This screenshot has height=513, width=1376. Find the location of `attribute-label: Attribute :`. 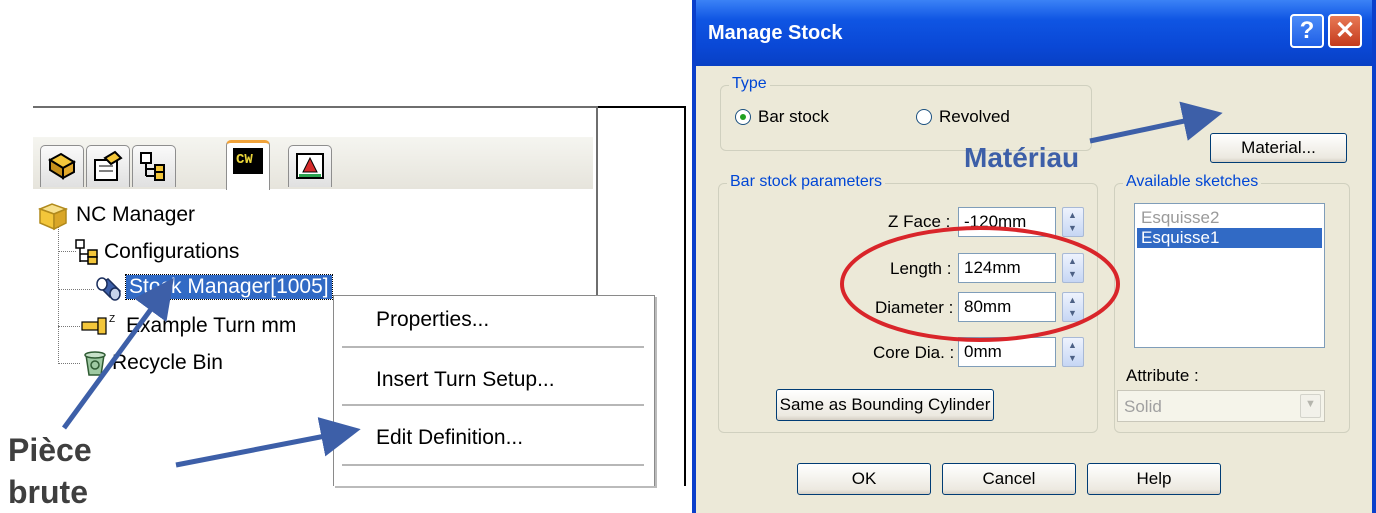

attribute-label: Attribute : is located at coordinates (1162, 375).